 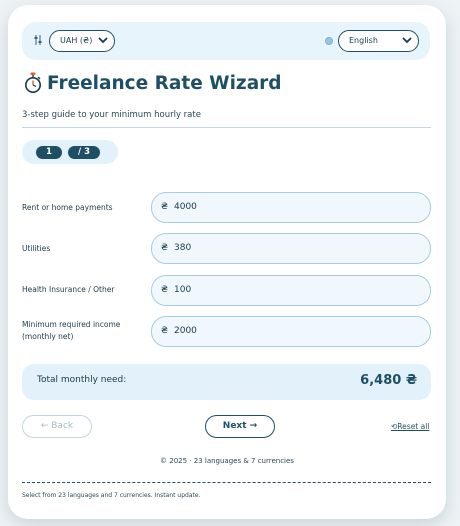 What do you see at coordinates (291, 290) in the screenshot?
I see `insurance-input: ₴ 100` at bounding box center [291, 290].